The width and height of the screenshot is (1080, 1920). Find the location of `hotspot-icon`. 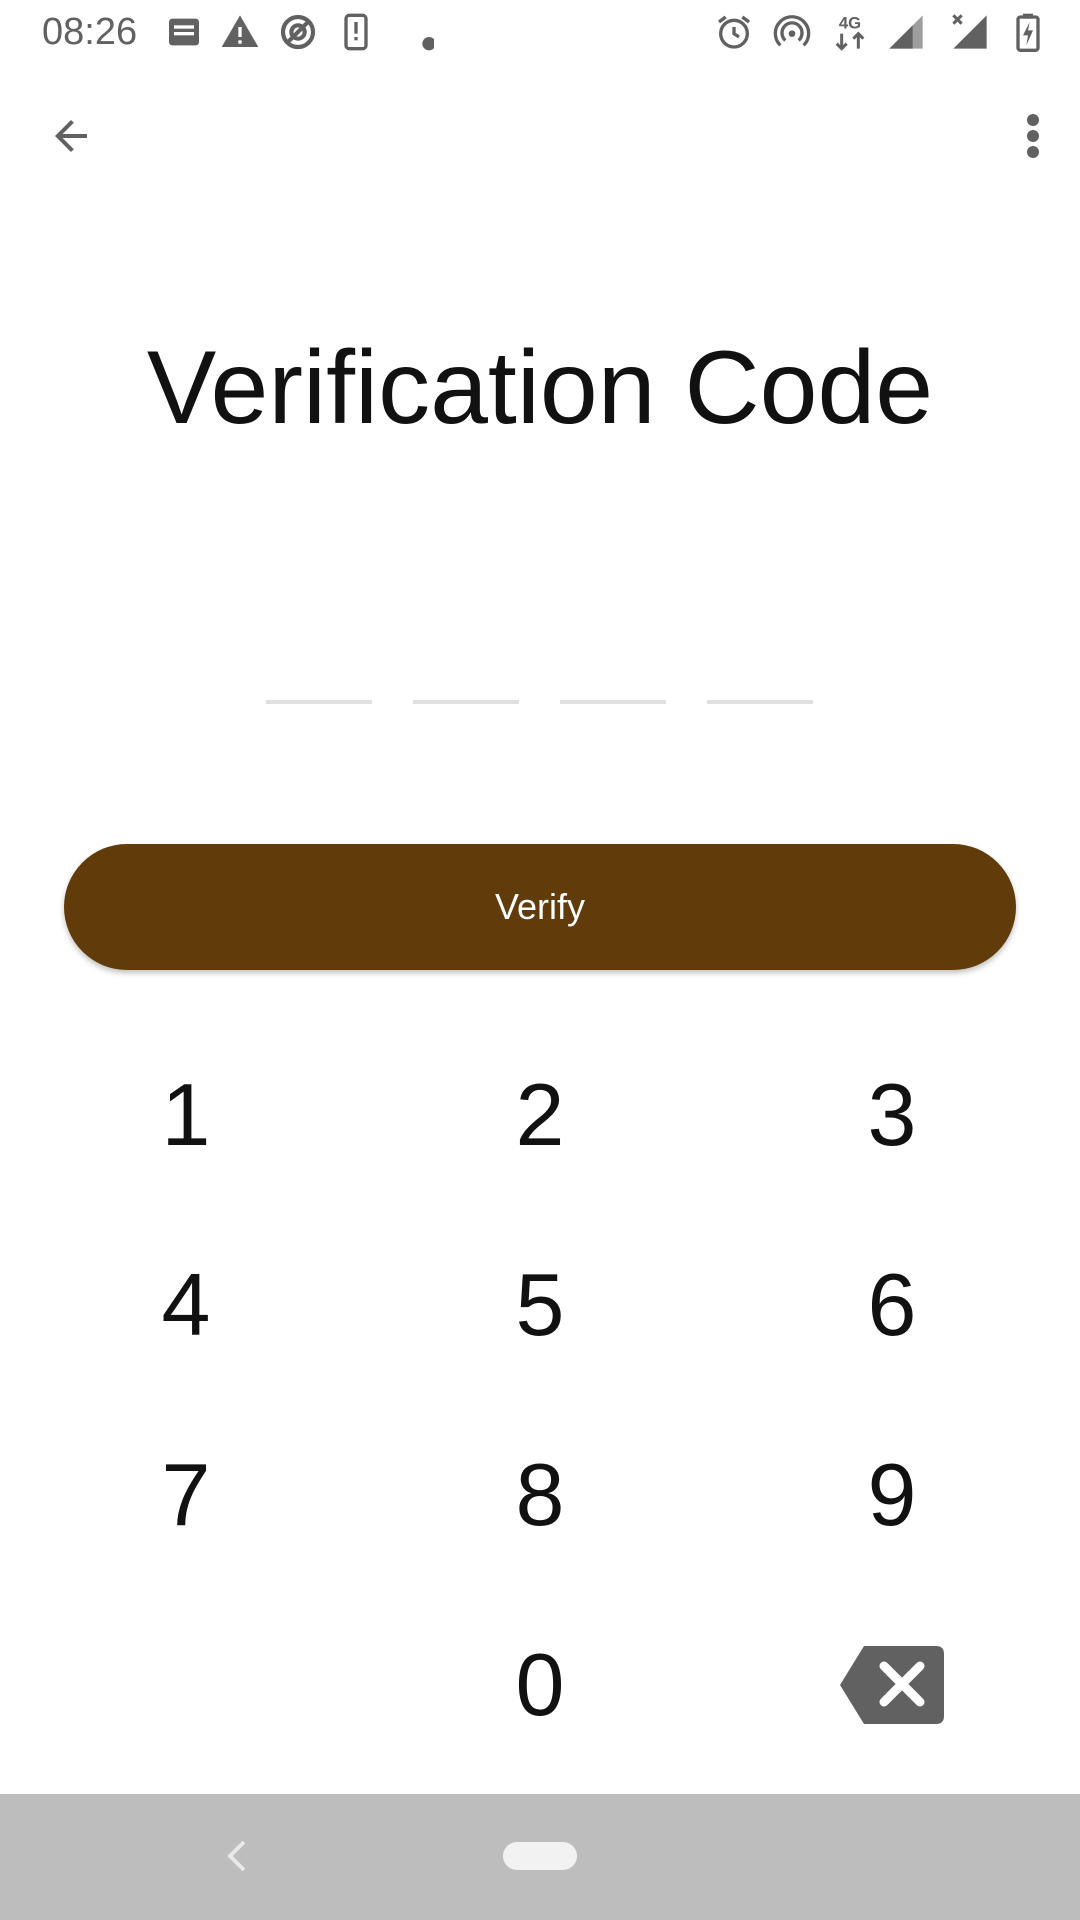

hotspot-icon is located at coordinates (792, 32).